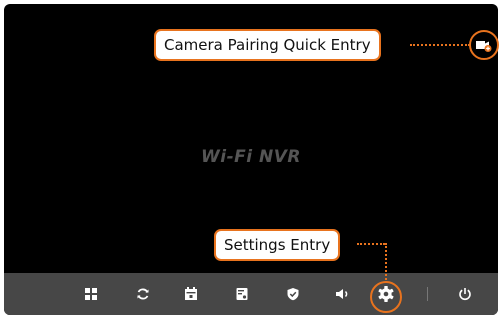  Describe the element at coordinates (440, 45) in the screenshot. I see `camera-pairing-leader-line` at that location.